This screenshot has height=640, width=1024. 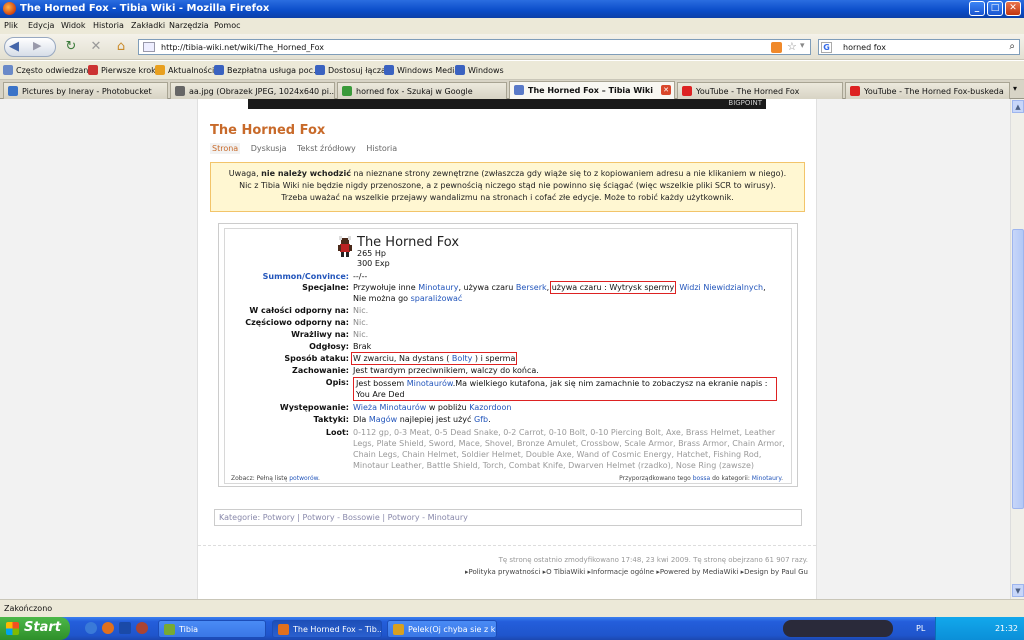 What do you see at coordinates (303, 478) in the screenshot?
I see `link-potworow: potworów` at bounding box center [303, 478].